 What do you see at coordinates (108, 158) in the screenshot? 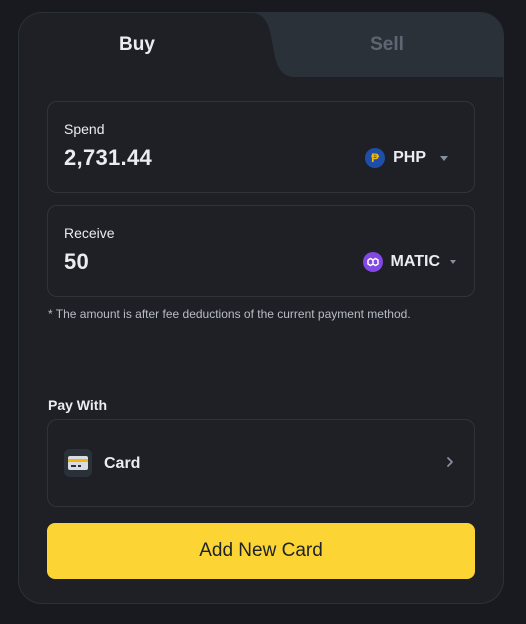
I see `spend-amount-input: 2,731.44` at bounding box center [108, 158].